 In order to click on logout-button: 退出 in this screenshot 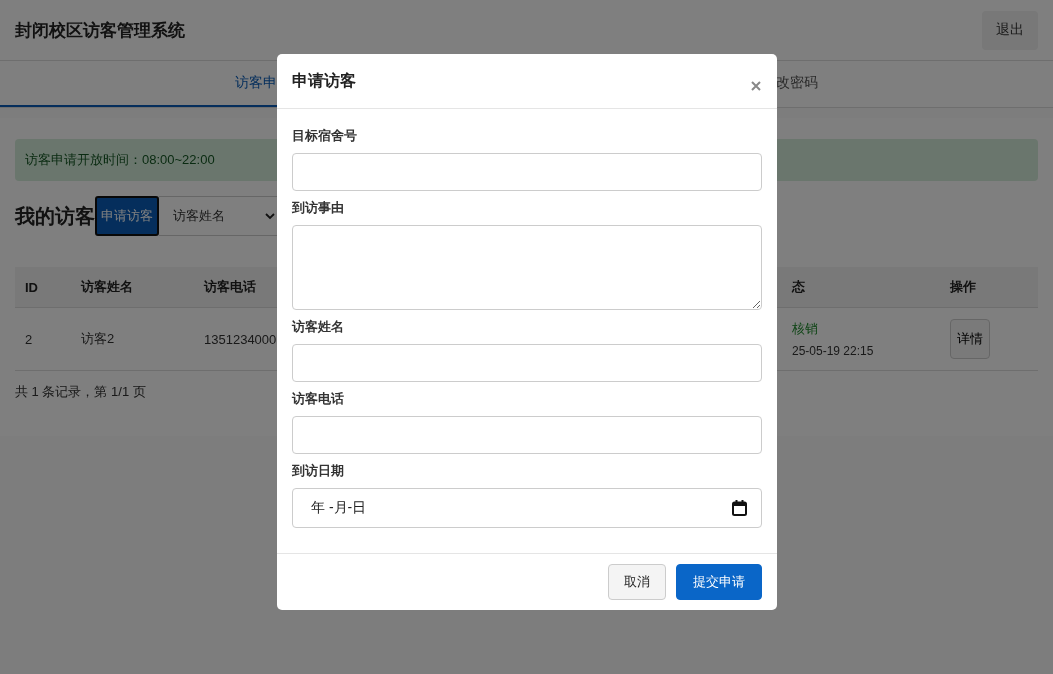, I will do `click(1010, 30)`.